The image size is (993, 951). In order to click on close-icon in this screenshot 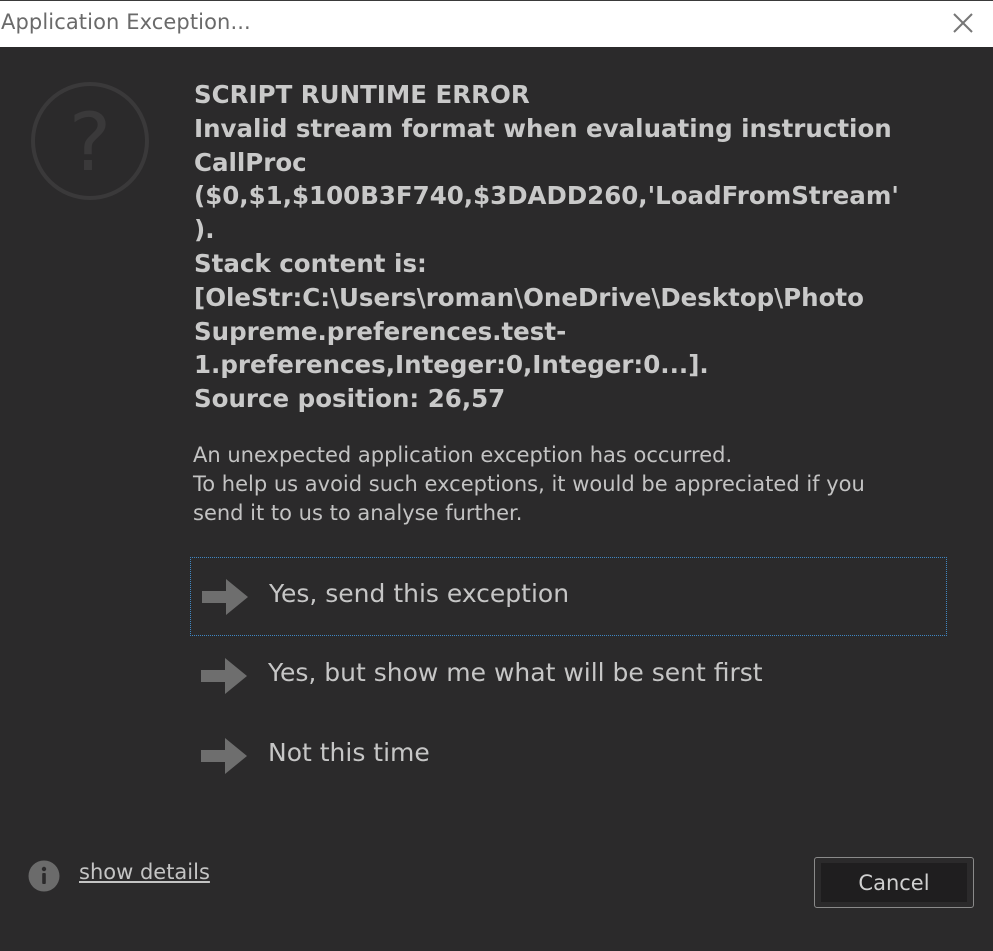, I will do `click(963, 23)`.